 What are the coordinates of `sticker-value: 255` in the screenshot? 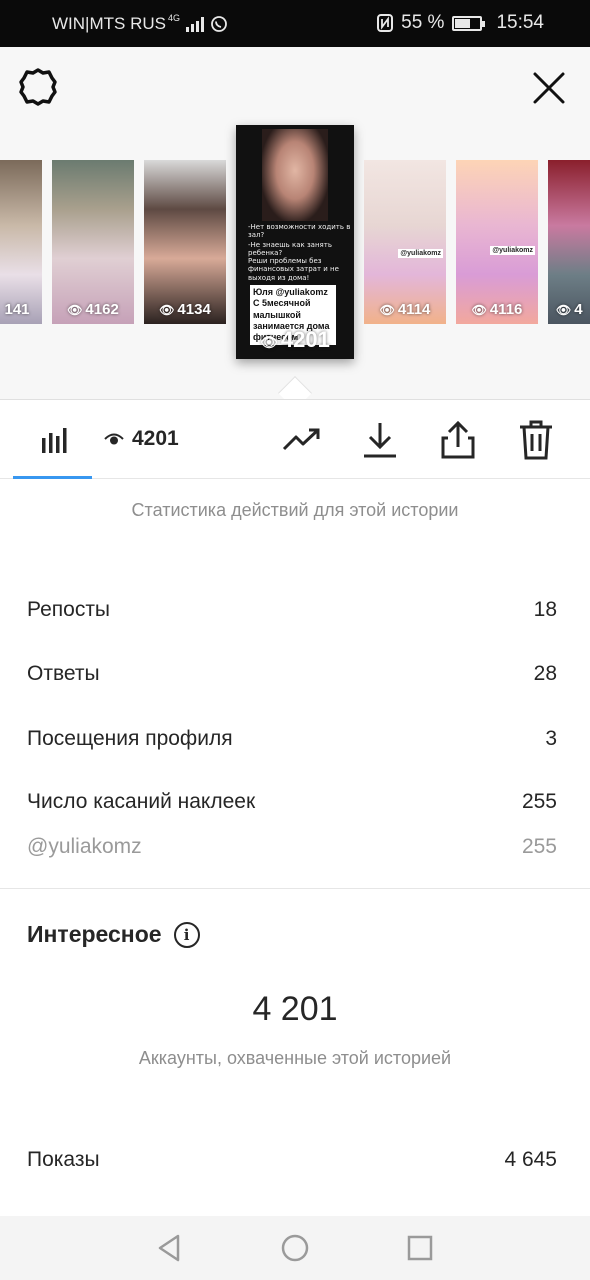 It's located at (539, 846).